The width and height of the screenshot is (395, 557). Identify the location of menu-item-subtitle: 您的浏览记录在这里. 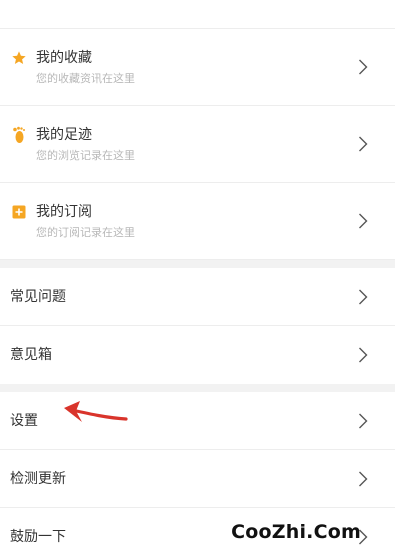
(85, 155).